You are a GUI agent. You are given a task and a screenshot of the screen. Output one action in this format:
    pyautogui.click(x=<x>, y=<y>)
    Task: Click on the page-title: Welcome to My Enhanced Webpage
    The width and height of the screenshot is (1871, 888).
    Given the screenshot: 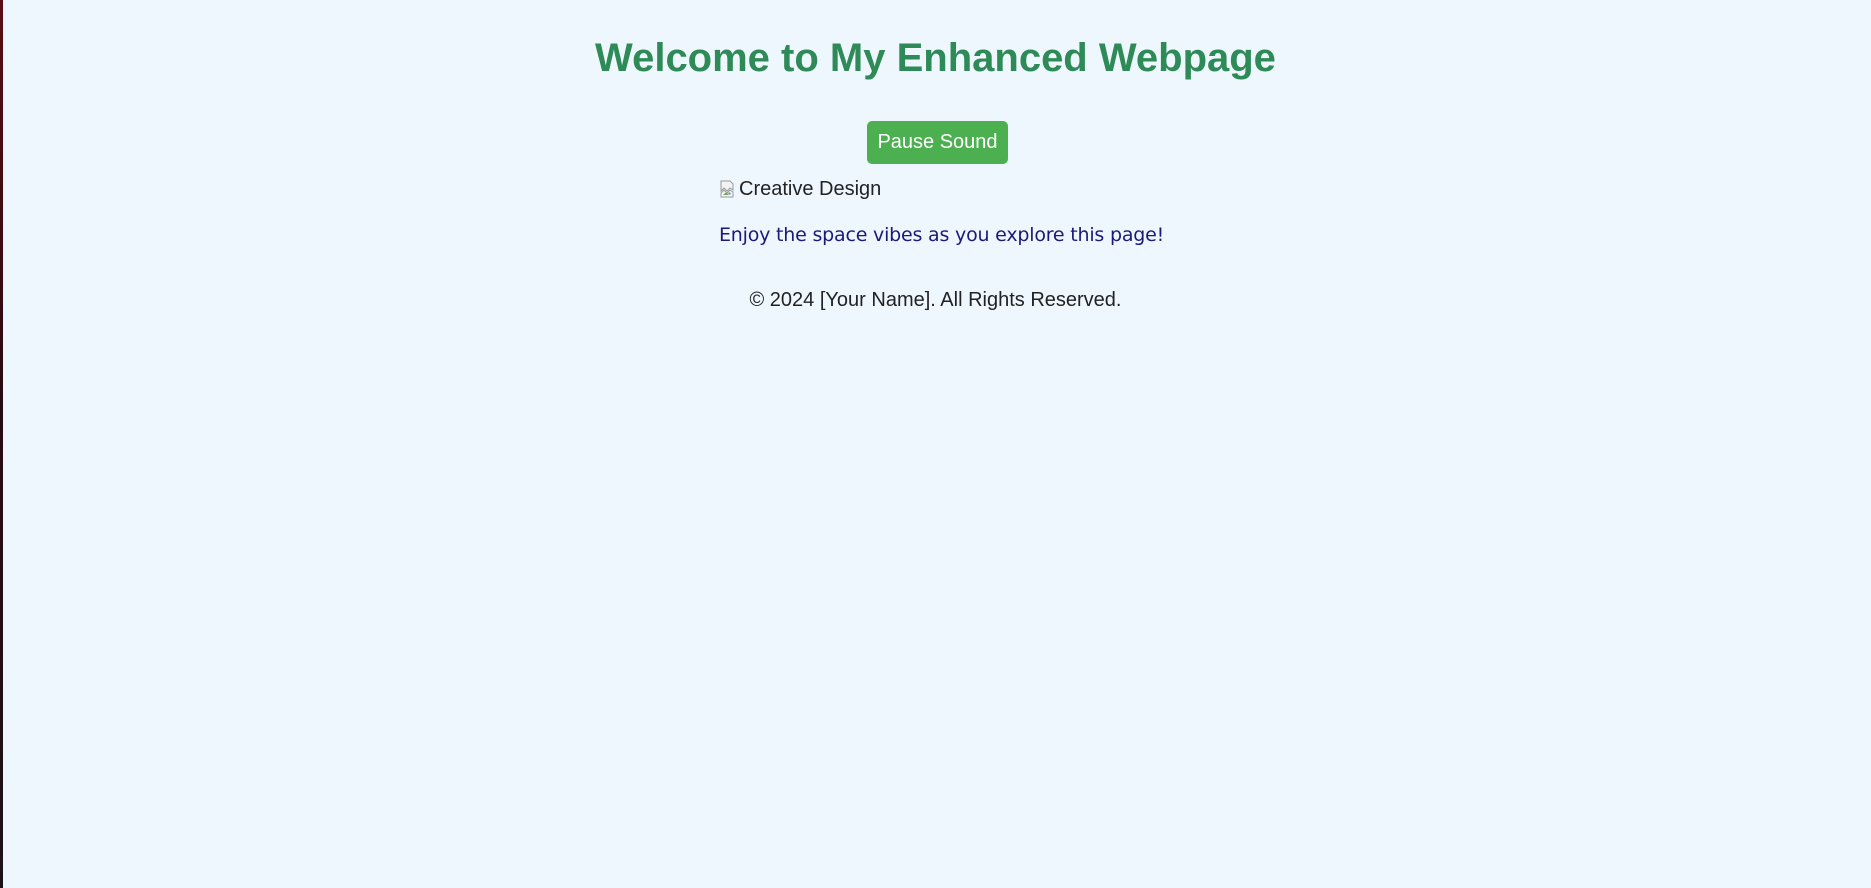 What is the action you would take?
    pyautogui.click(x=935, y=58)
    